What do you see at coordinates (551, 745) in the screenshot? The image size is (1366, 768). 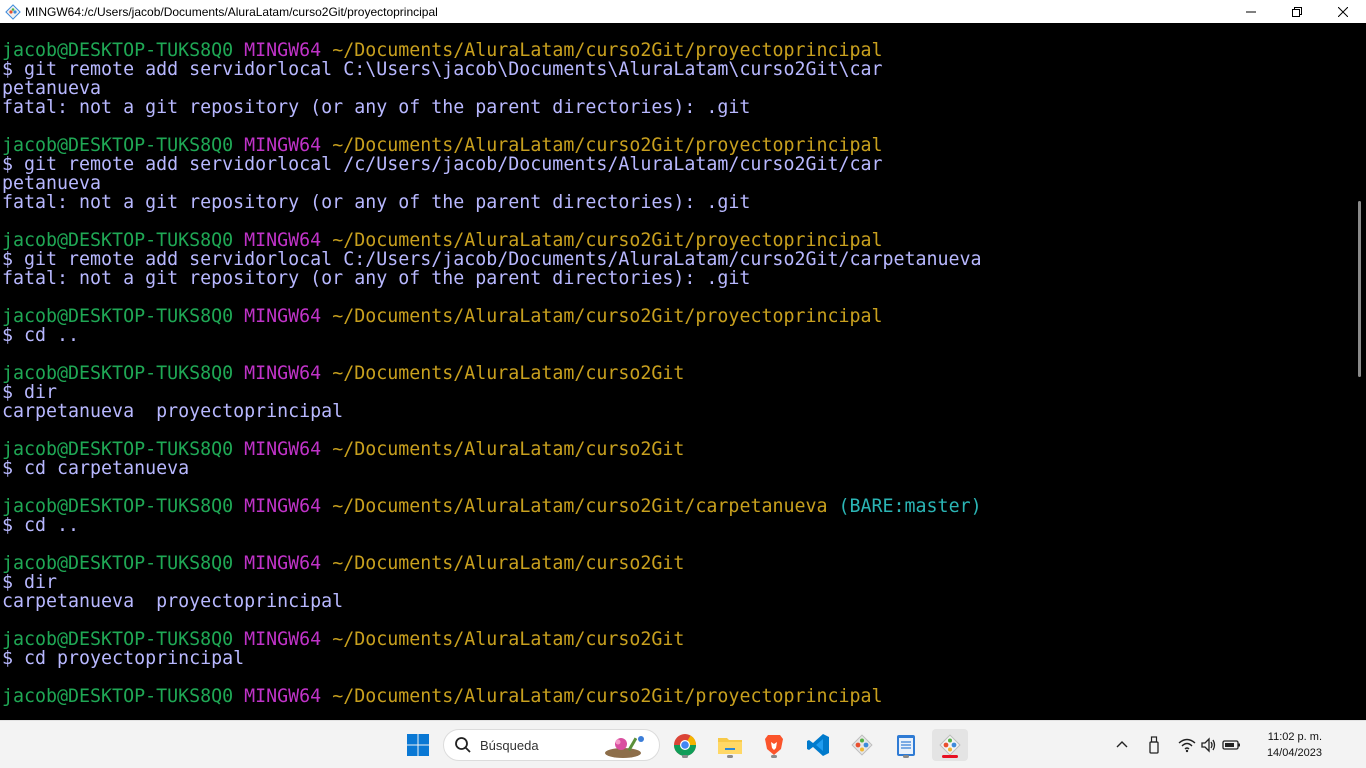 I see `taskbar-search: Búsqueda` at bounding box center [551, 745].